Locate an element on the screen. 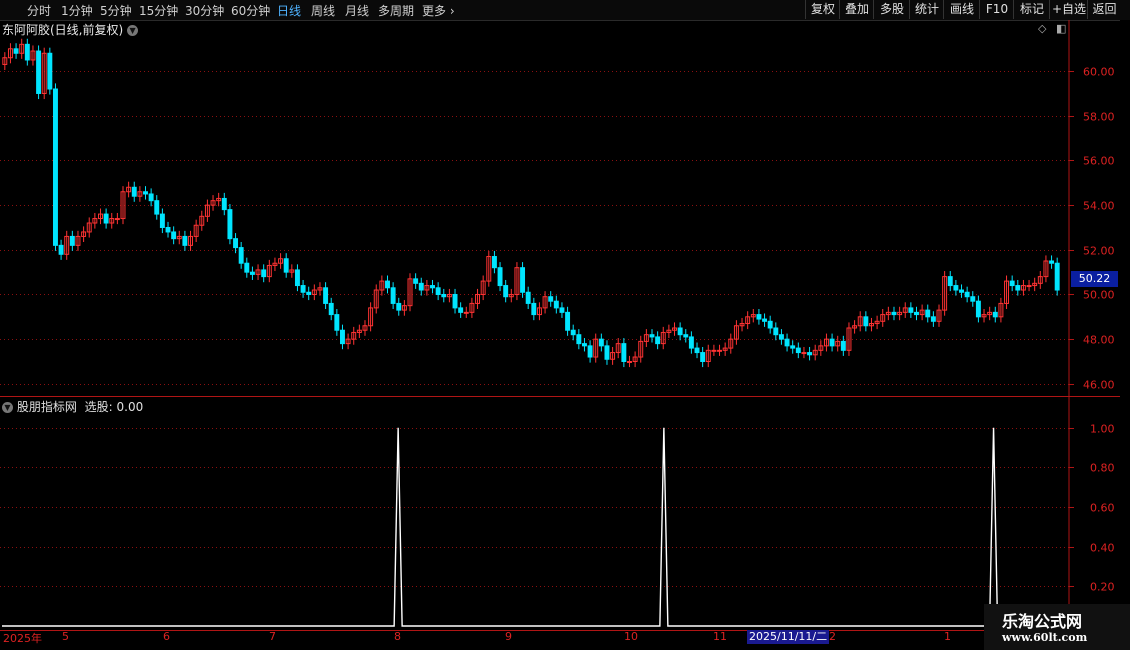 The width and height of the screenshot is (1130, 650). date-label: 9 is located at coordinates (508, 636).